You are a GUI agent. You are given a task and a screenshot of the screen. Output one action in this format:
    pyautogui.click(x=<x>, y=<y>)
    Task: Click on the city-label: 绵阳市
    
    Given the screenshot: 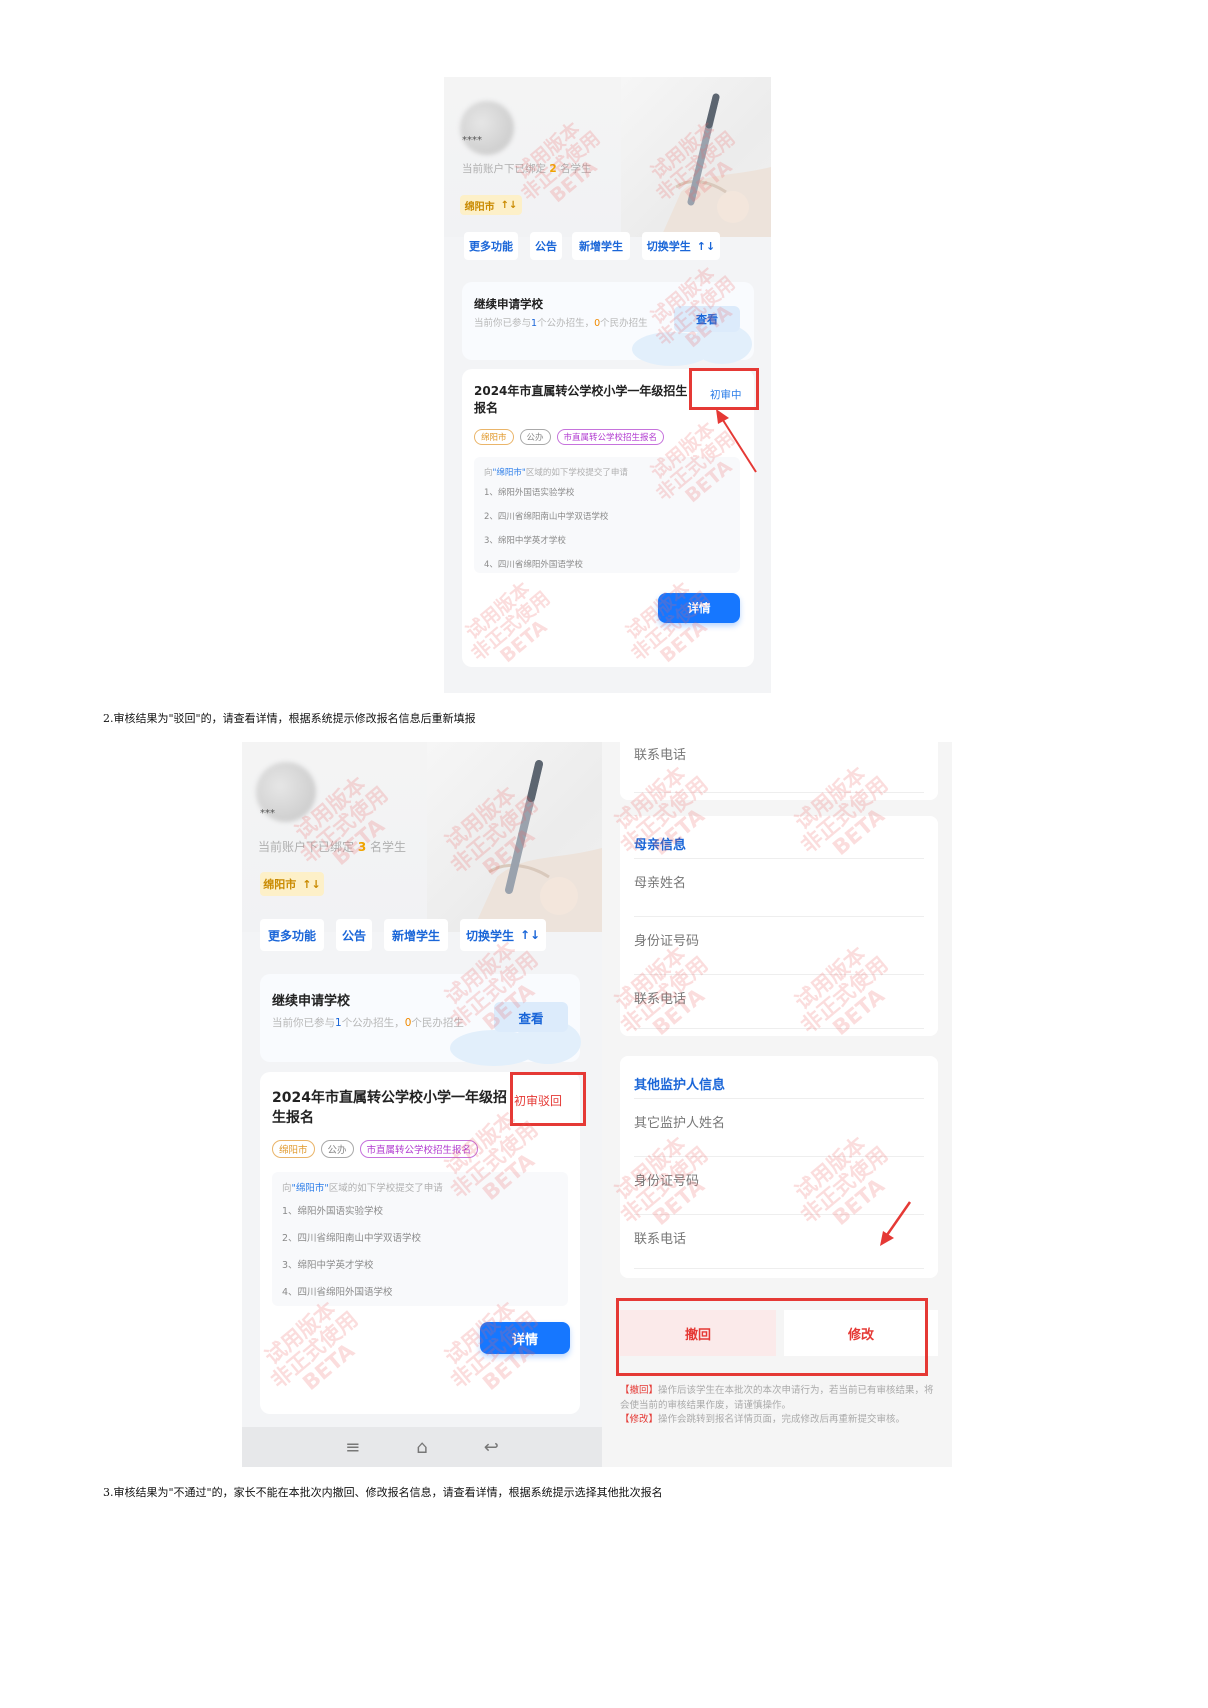 What is the action you would take?
    pyautogui.click(x=280, y=884)
    